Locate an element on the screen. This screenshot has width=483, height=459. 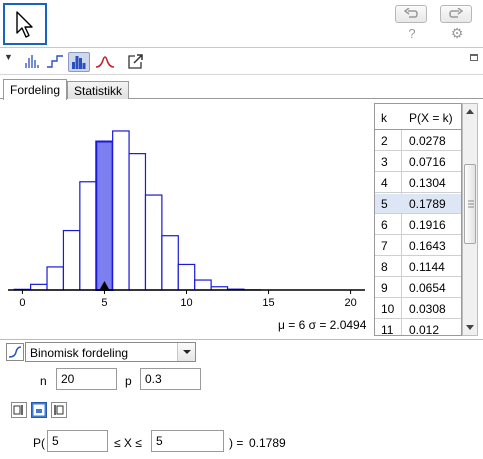
cell-k: 7 is located at coordinates (384, 246).